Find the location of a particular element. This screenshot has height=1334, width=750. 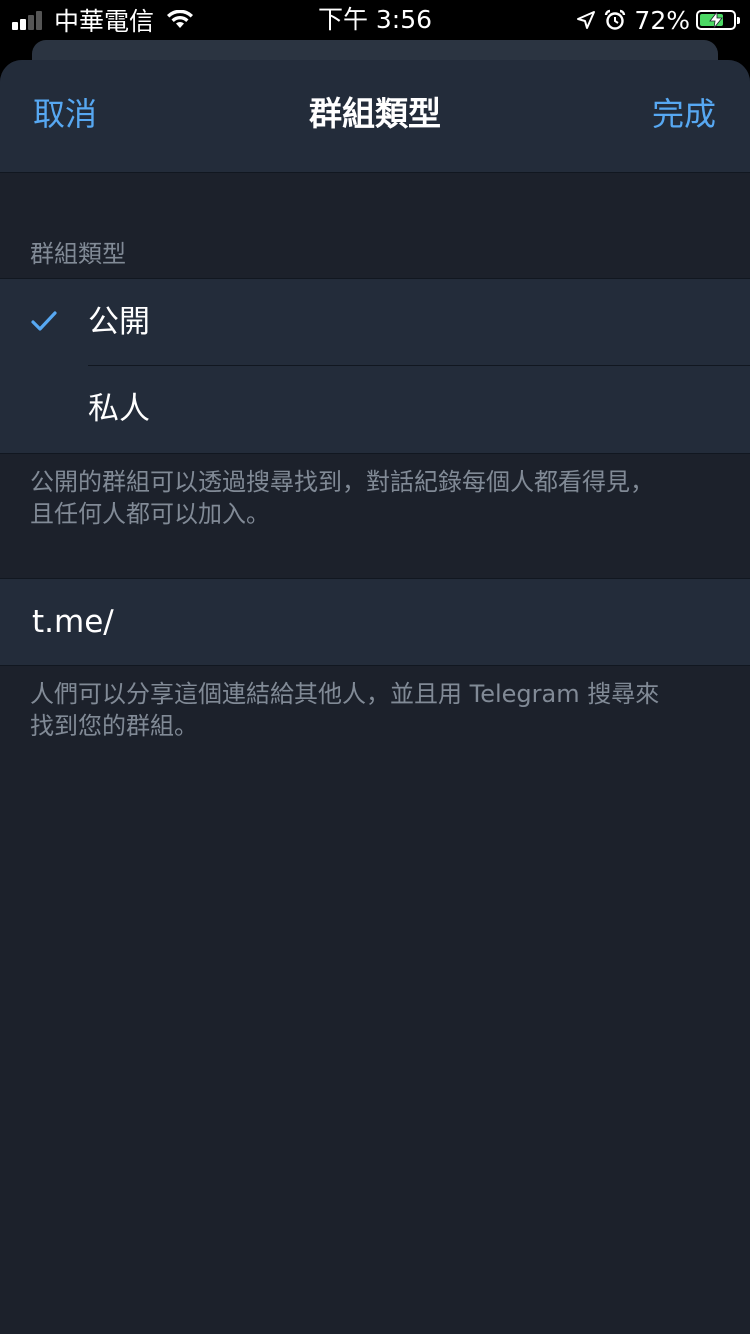

done-button: 完成 is located at coordinates (684, 114).